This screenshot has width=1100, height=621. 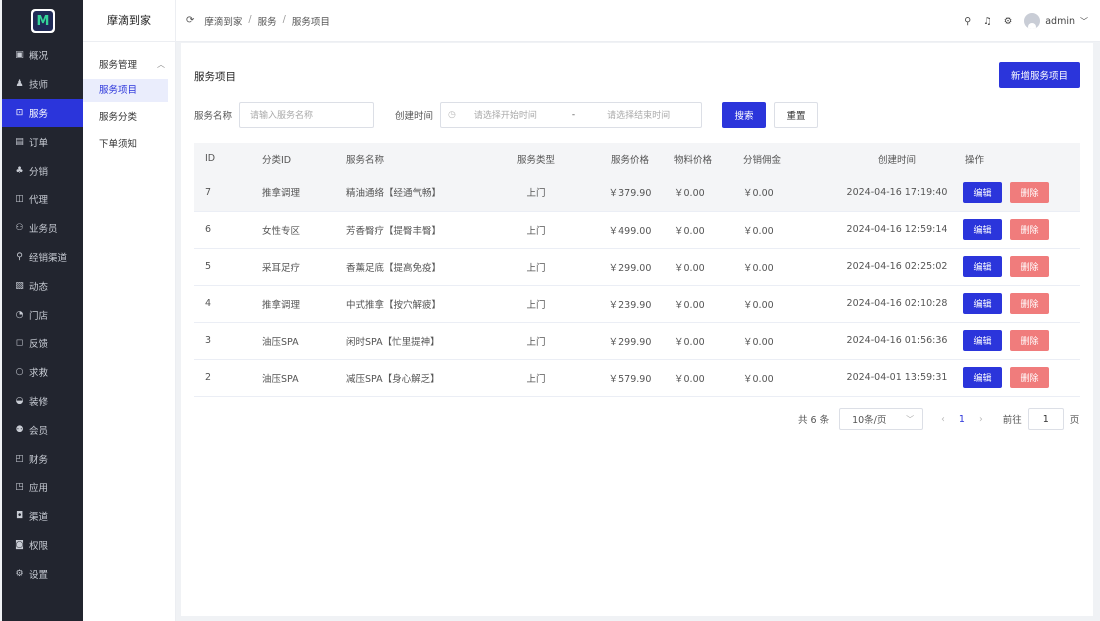 What do you see at coordinates (42, 545) in the screenshot?
I see `sidebar-item: ◙ 权限` at bounding box center [42, 545].